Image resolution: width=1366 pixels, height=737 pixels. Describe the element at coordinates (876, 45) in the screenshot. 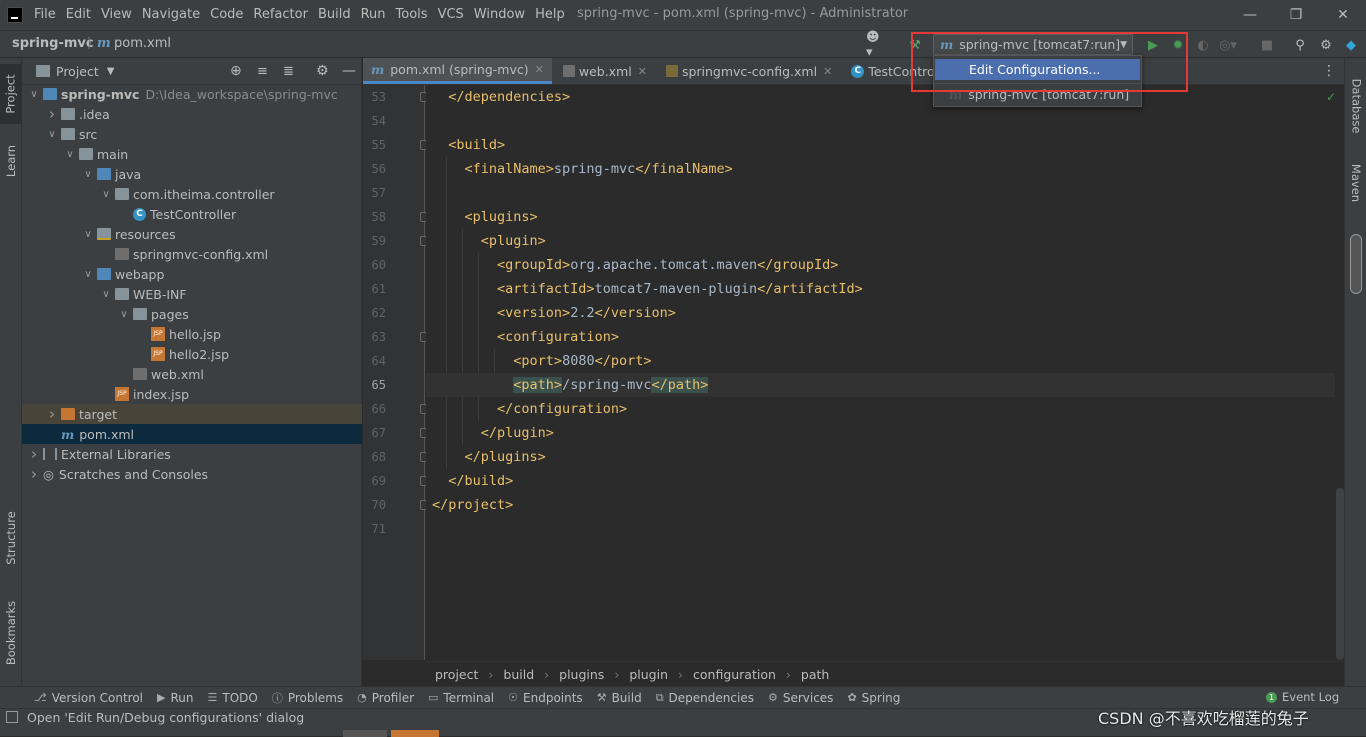

I see `user-icon: ☻▾` at that location.